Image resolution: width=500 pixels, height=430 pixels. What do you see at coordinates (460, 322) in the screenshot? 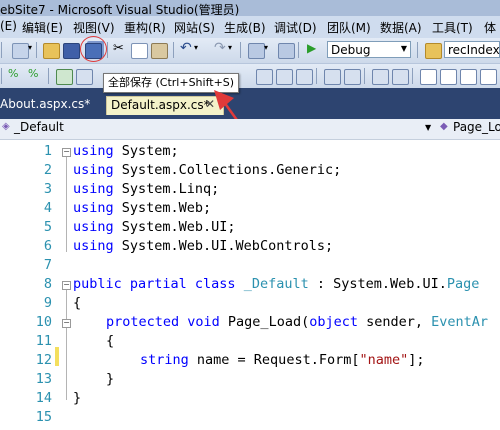
I see `code-token: EventAr` at bounding box center [460, 322].